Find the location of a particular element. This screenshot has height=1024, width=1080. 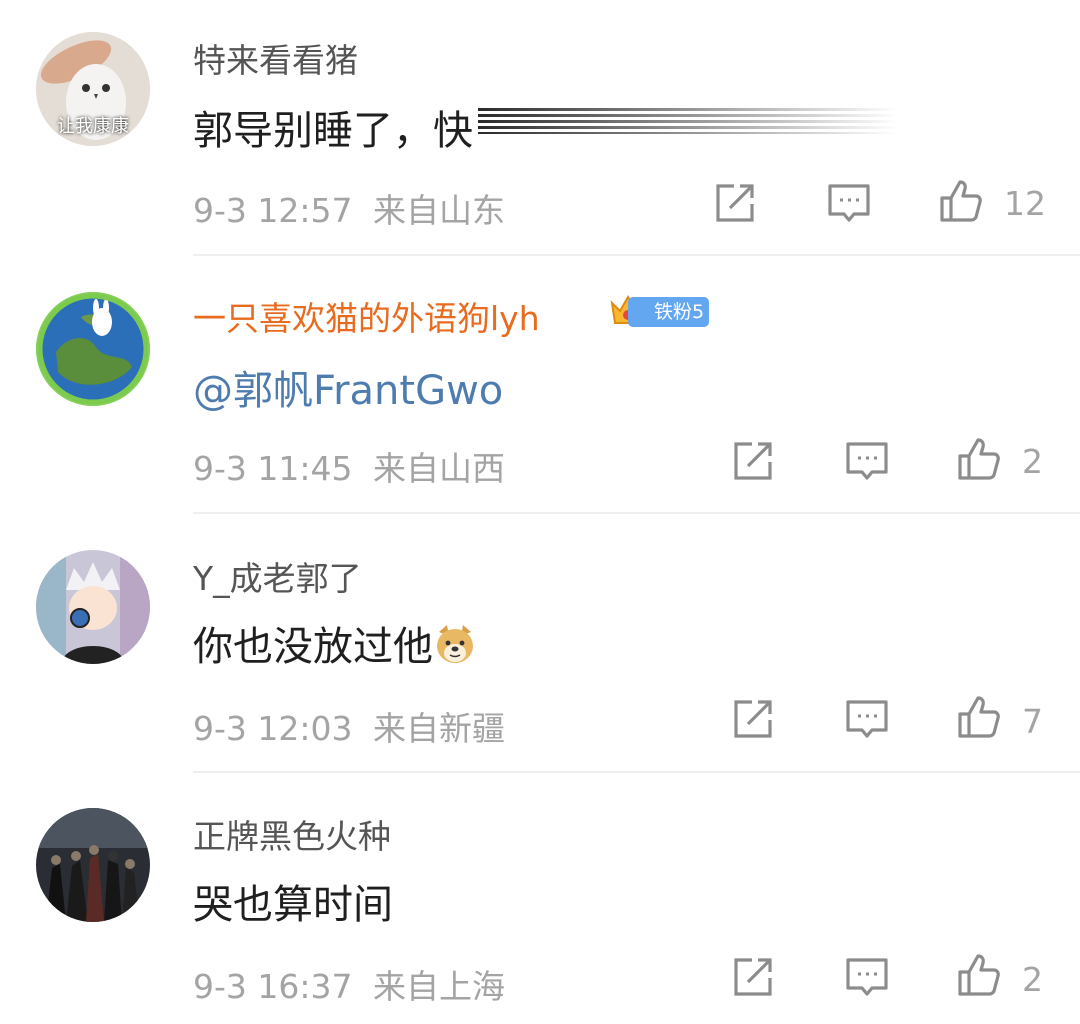

comment-text: 郭导别睡了，快 is located at coordinates (333, 131).